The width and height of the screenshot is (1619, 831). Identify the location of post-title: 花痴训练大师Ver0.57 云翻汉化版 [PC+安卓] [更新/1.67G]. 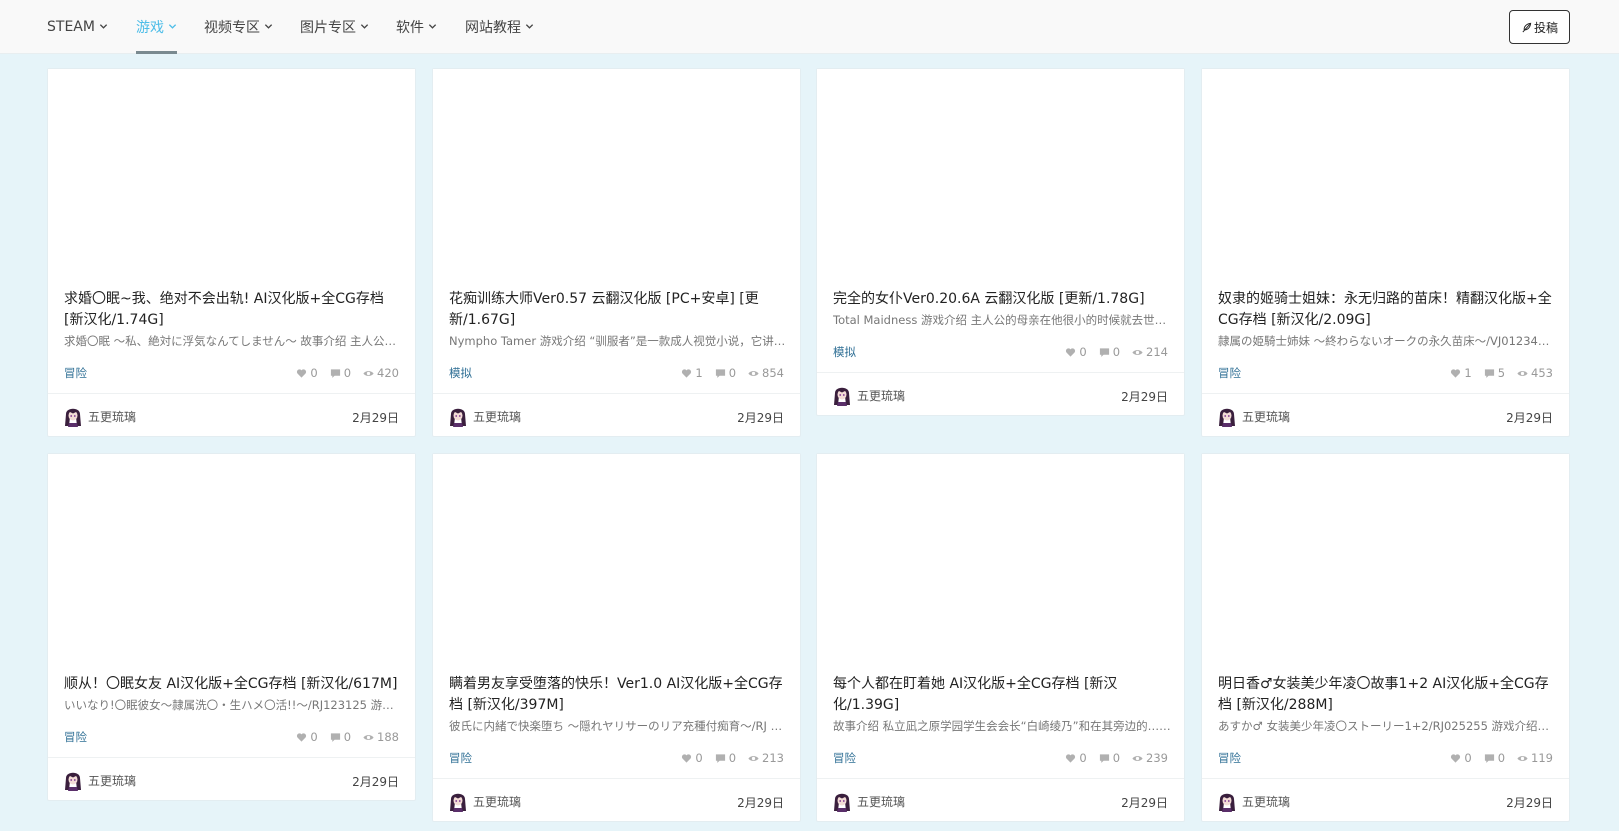
(619, 310).